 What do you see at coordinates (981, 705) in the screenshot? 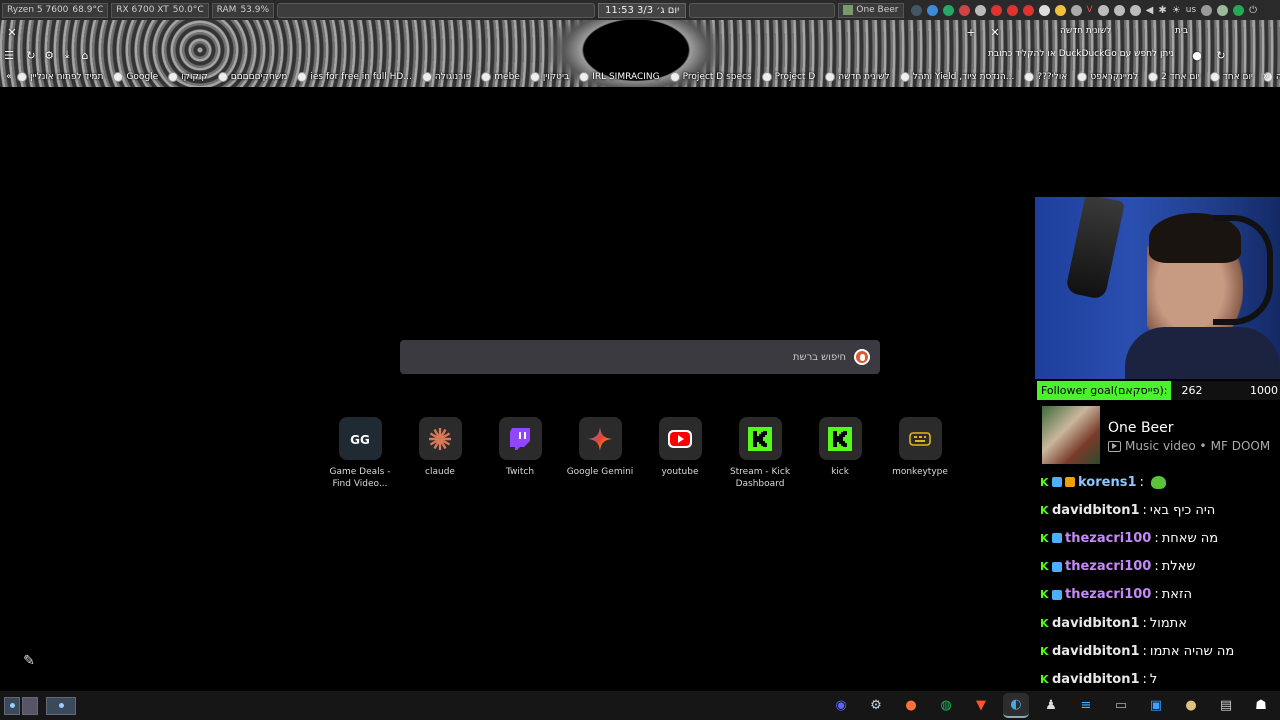
I see `brave-icon: ▼` at bounding box center [981, 705].